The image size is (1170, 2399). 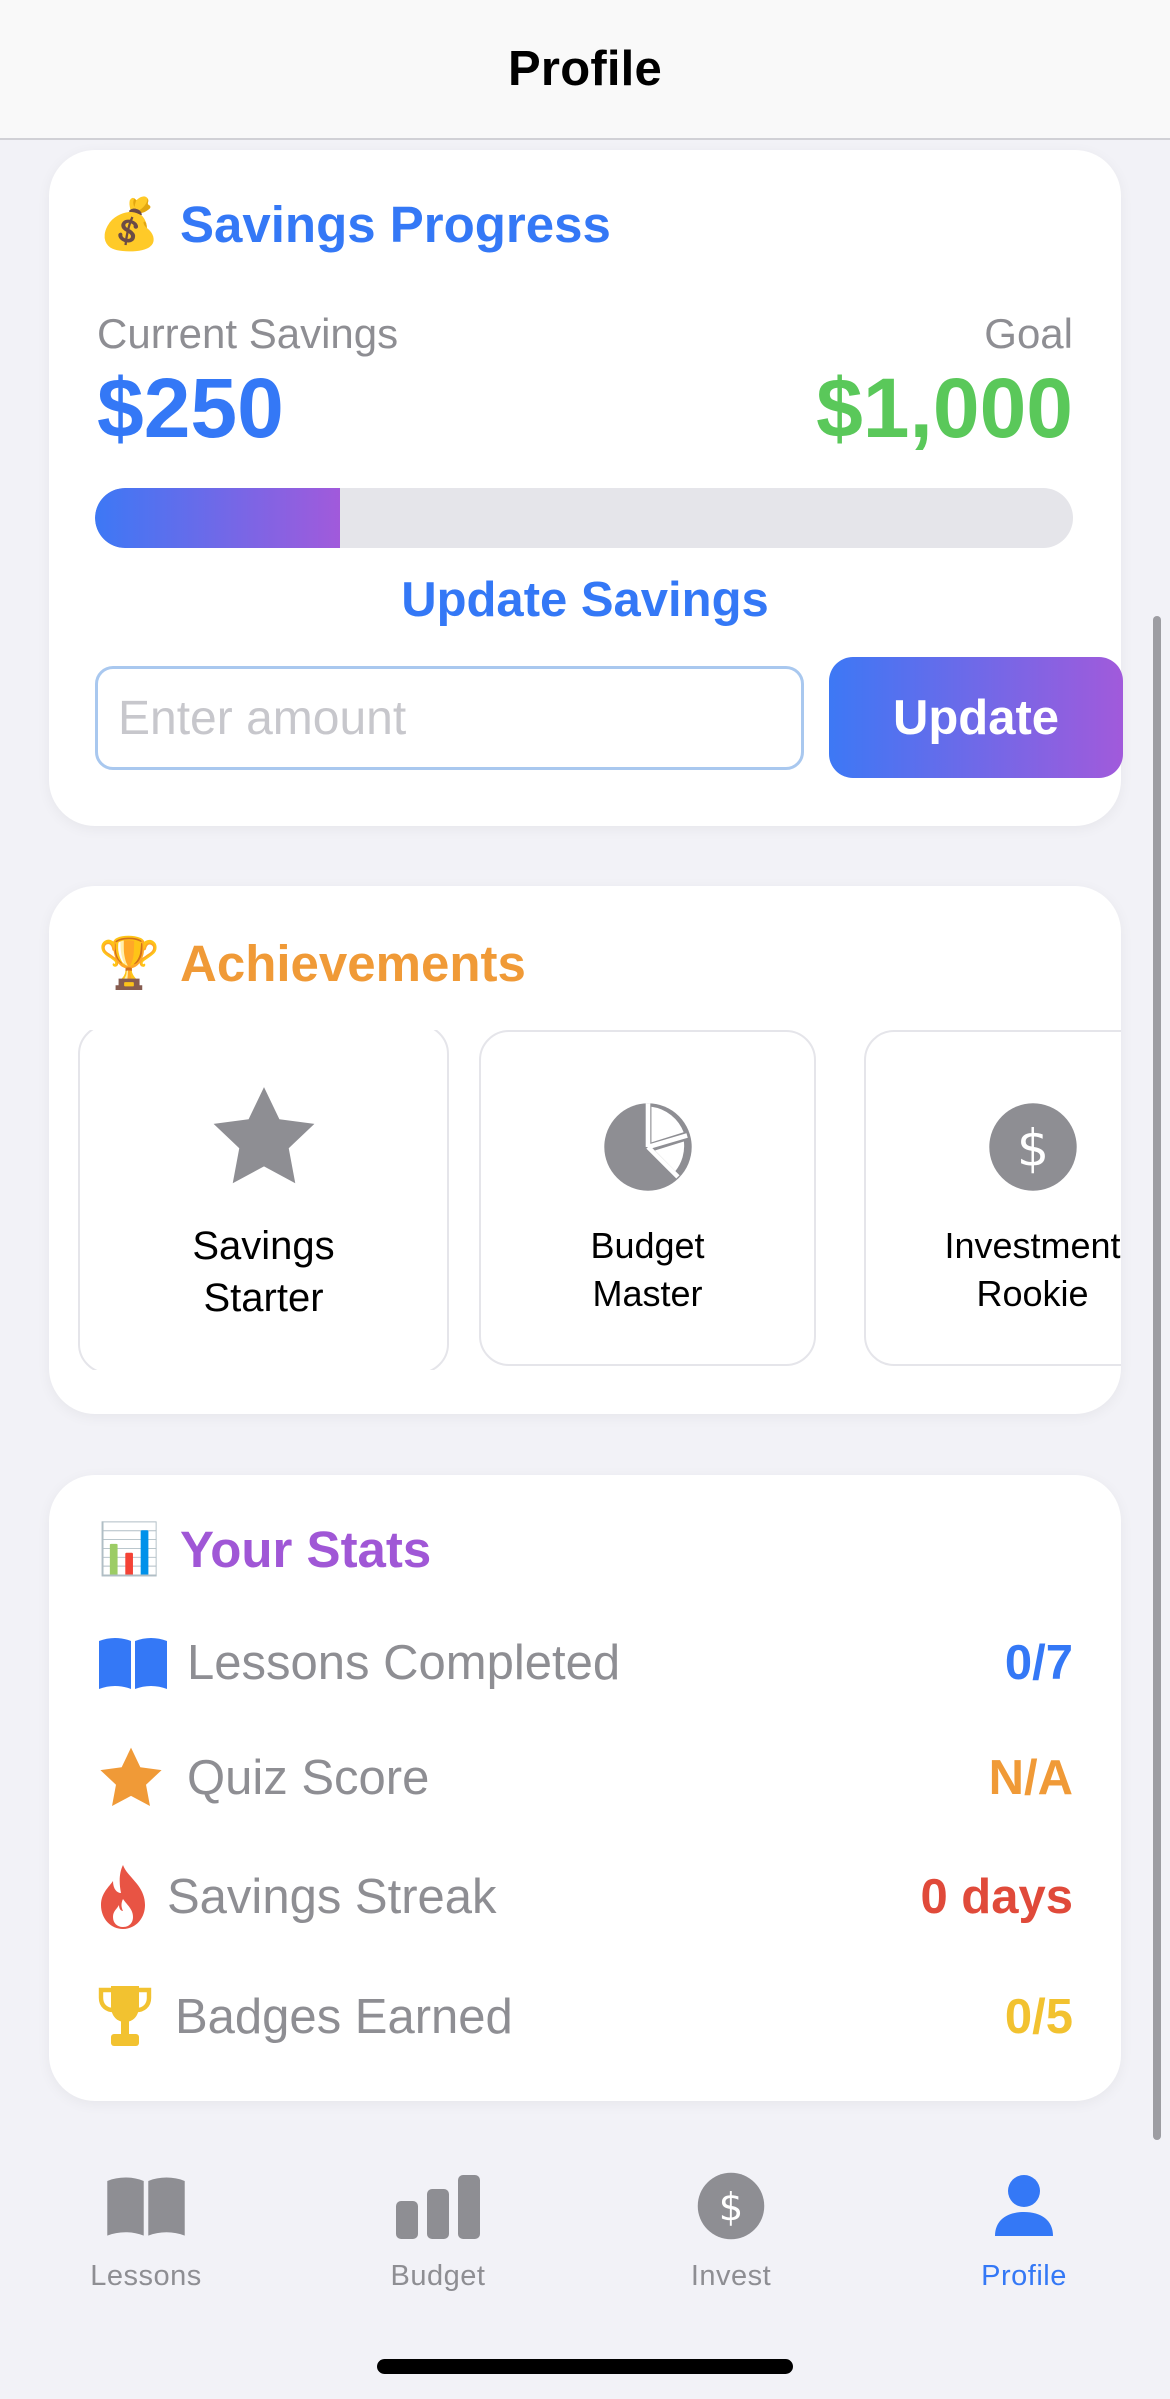 I want to click on navigation-bar: Profile, so click(x=585, y=70).